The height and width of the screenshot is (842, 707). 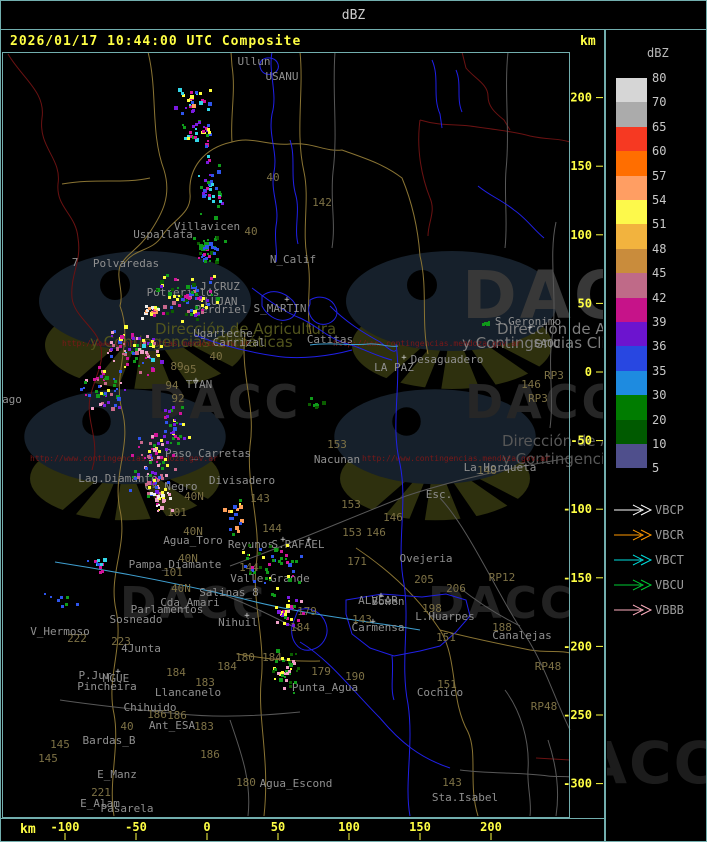 What do you see at coordinates (109, 740) in the screenshot?
I see `place-label: Bardas_B` at bounding box center [109, 740].